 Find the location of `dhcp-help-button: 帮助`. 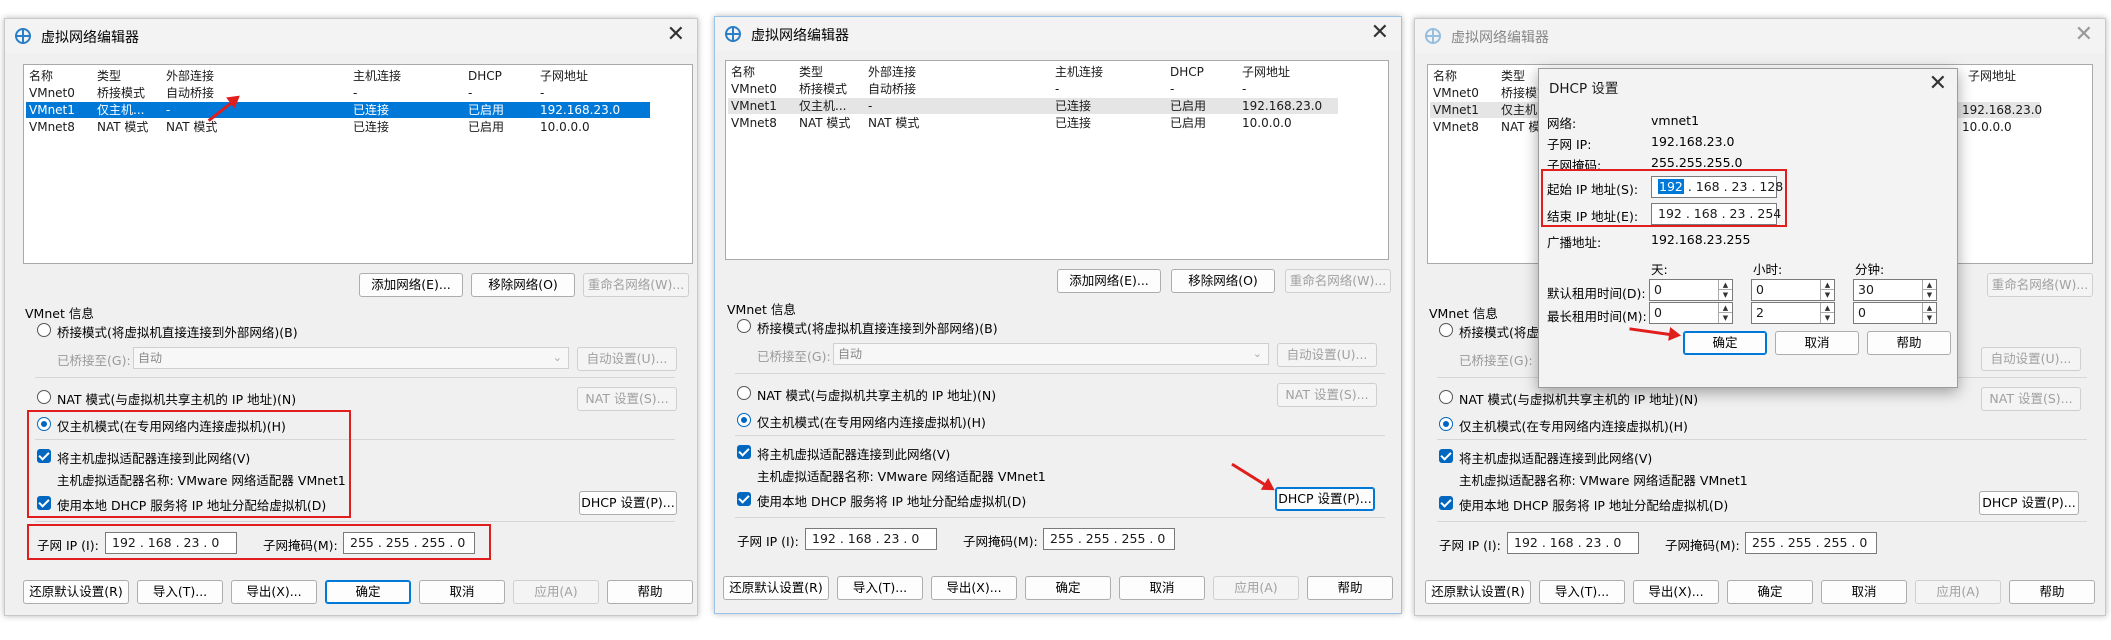

dhcp-help-button: 帮助 is located at coordinates (1909, 343).